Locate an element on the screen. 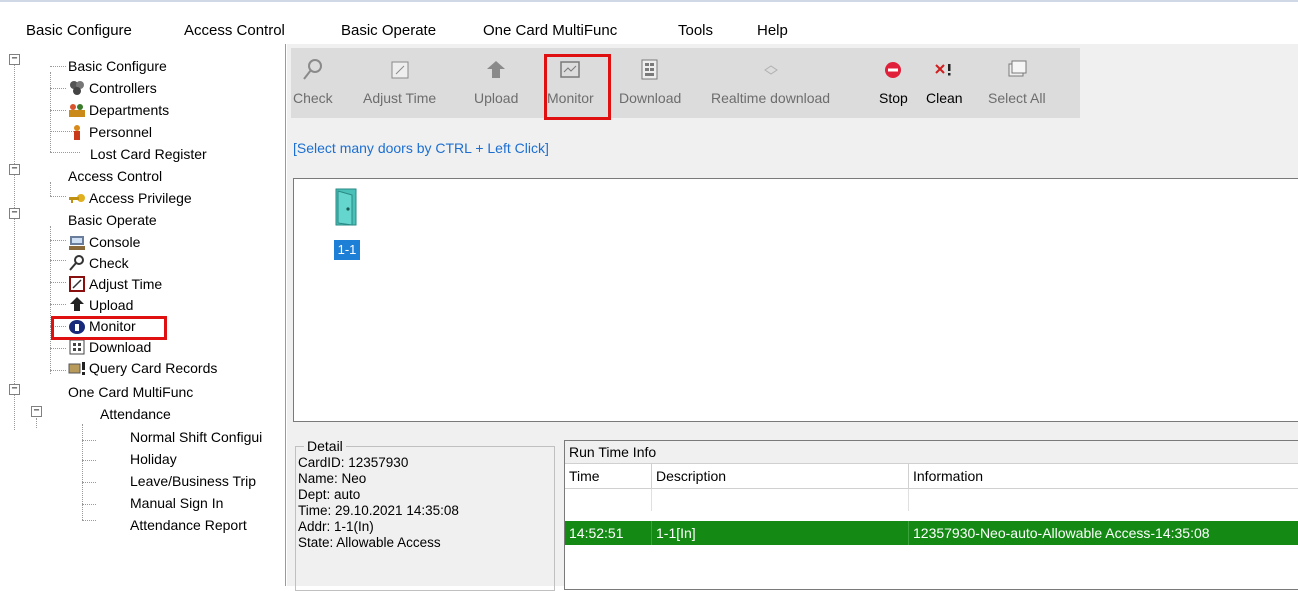  monitor-toolbar-highlight is located at coordinates (577, 87).